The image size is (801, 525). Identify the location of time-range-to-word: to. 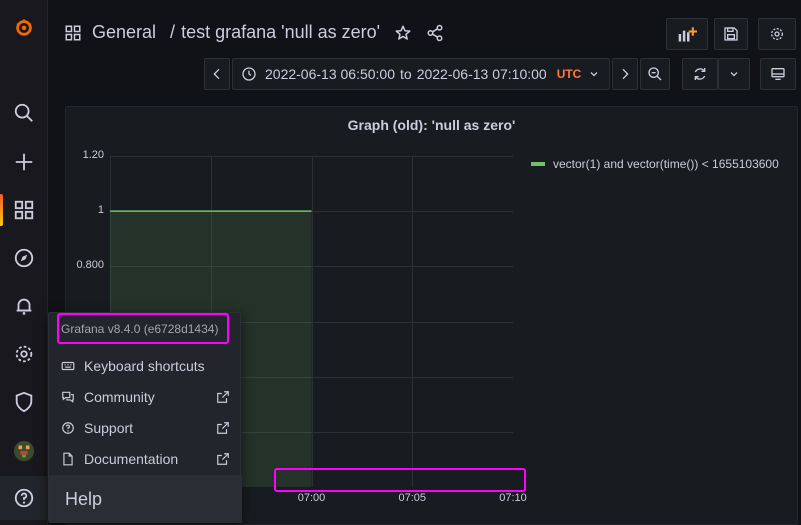
(406, 74).